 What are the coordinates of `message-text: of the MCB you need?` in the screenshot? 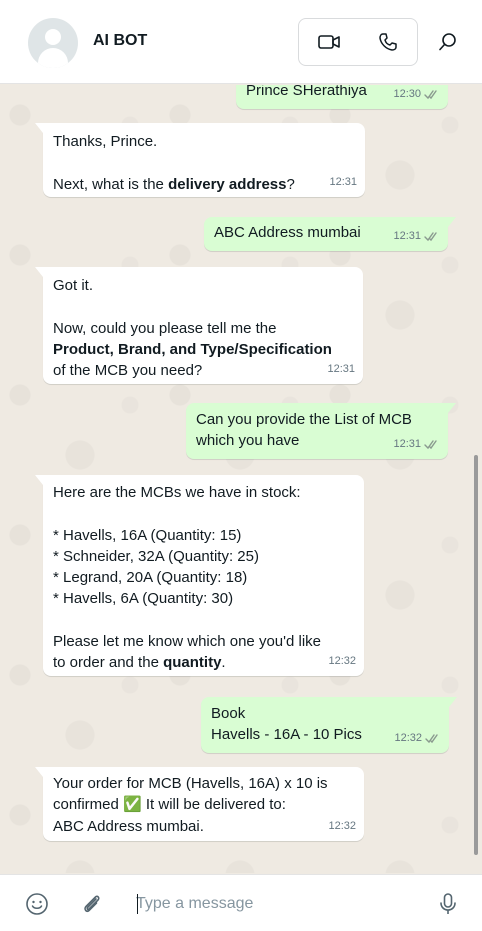 It's located at (128, 371).